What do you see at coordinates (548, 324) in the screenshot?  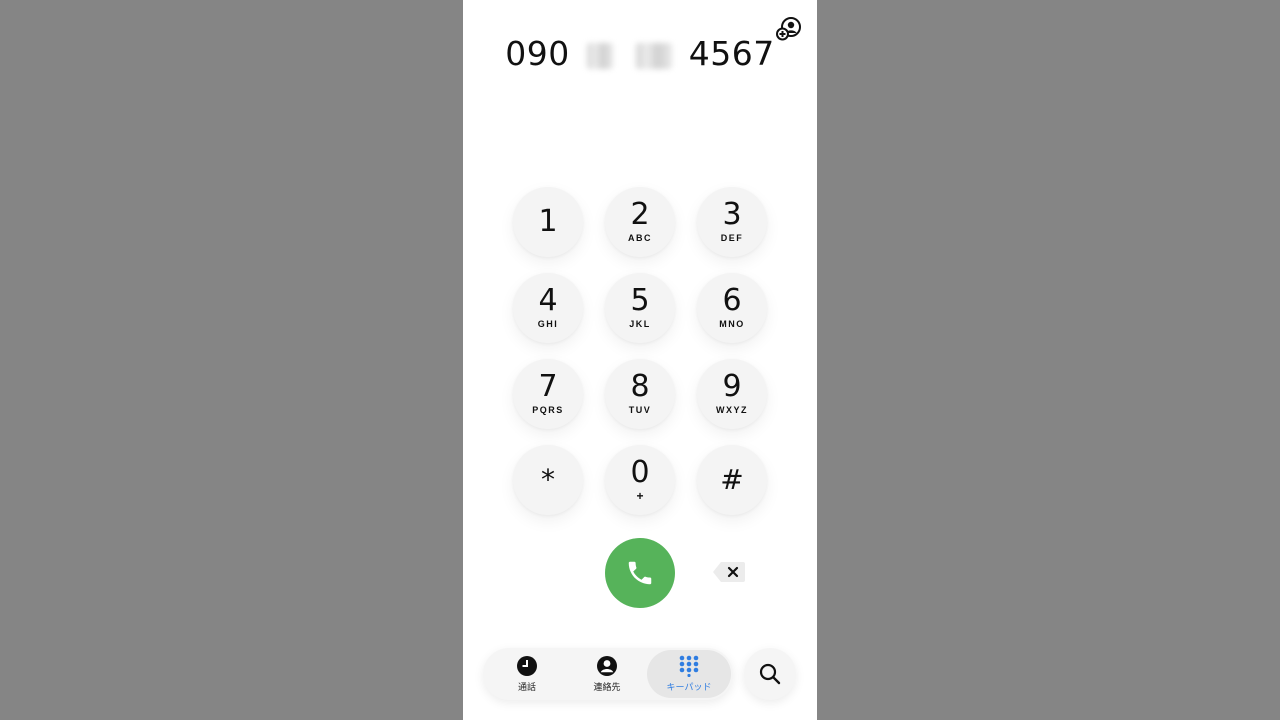 I see `key-letters: GHI` at bounding box center [548, 324].